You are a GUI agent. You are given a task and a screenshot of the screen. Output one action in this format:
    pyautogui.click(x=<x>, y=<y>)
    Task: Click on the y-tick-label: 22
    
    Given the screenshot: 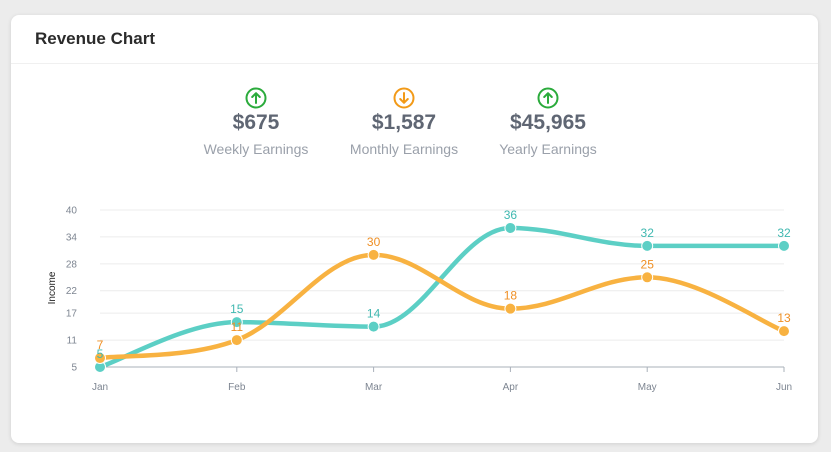 What is the action you would take?
    pyautogui.click(x=72, y=291)
    